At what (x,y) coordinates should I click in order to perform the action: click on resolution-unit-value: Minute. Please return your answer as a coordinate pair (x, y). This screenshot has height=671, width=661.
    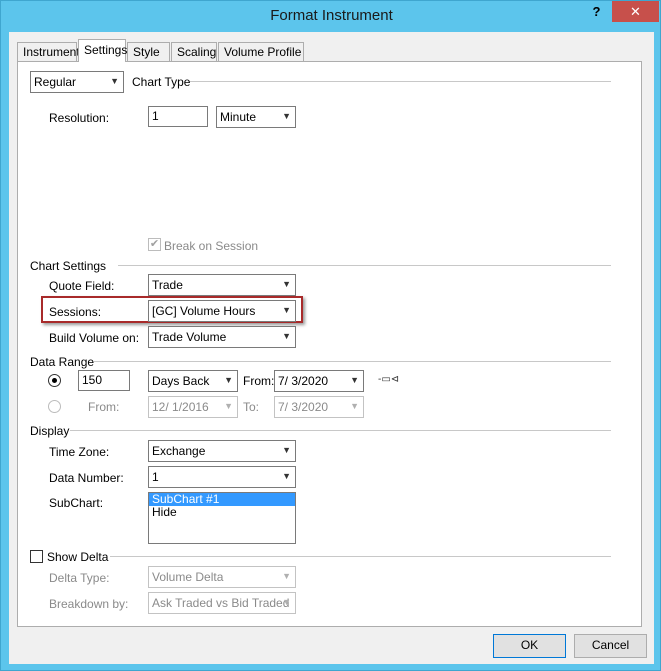
    Looking at the image, I should click on (238, 117).